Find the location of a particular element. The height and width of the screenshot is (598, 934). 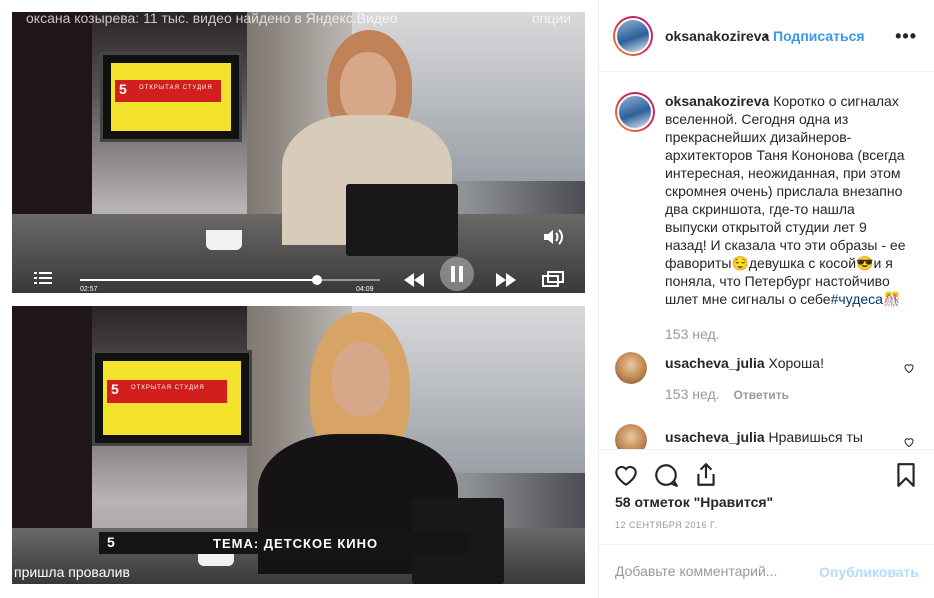

follow-button: Подписаться is located at coordinates (819, 36).